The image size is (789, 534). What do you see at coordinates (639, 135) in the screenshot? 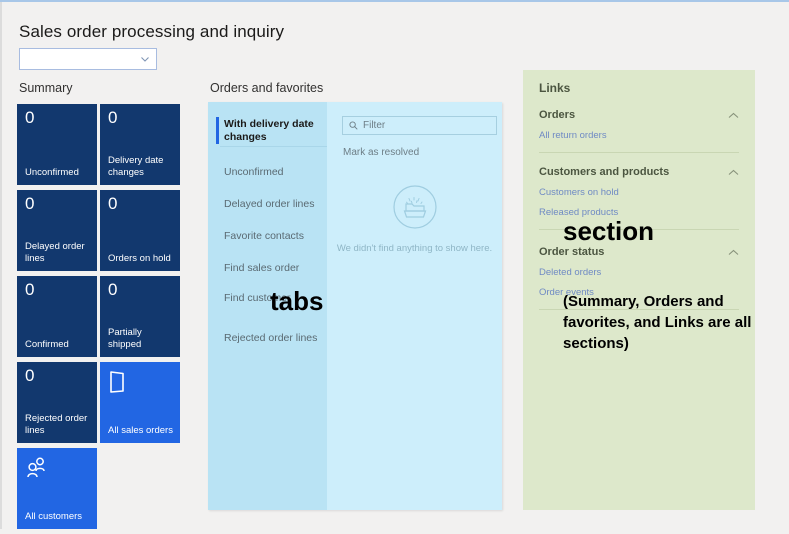
I see `links-item: All return orders` at bounding box center [639, 135].